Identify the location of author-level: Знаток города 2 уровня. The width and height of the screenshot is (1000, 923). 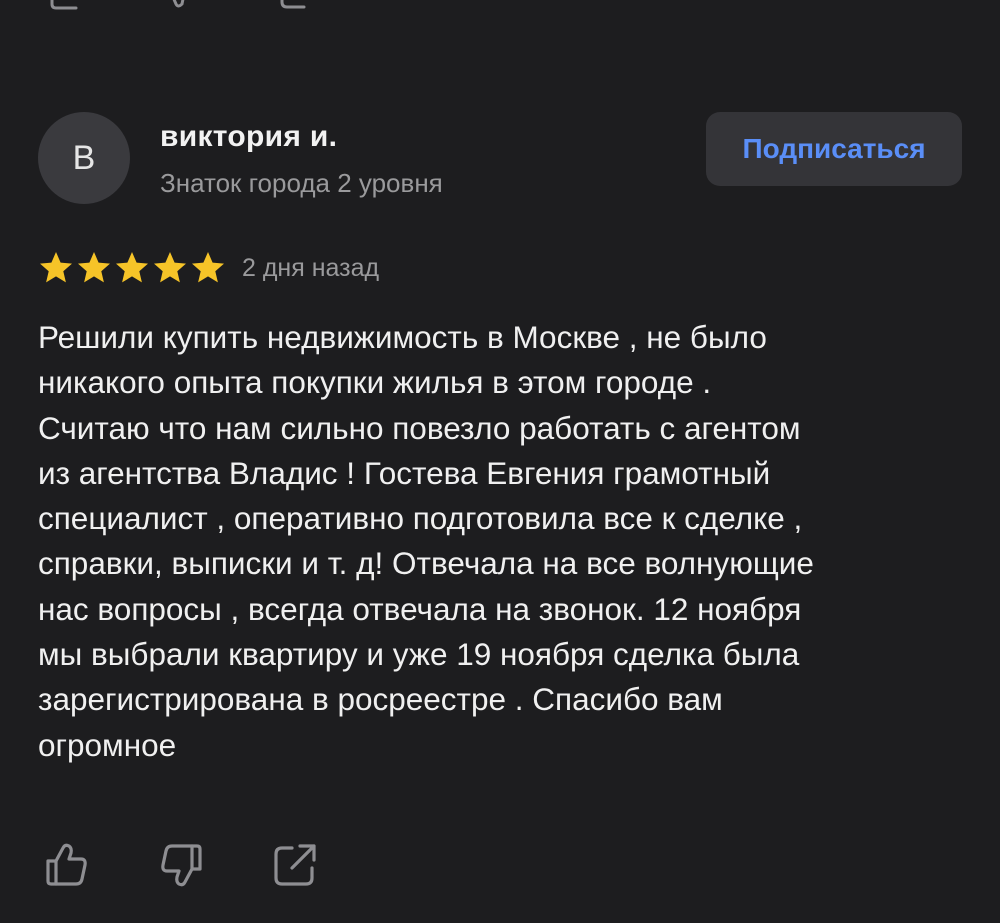
(301, 183).